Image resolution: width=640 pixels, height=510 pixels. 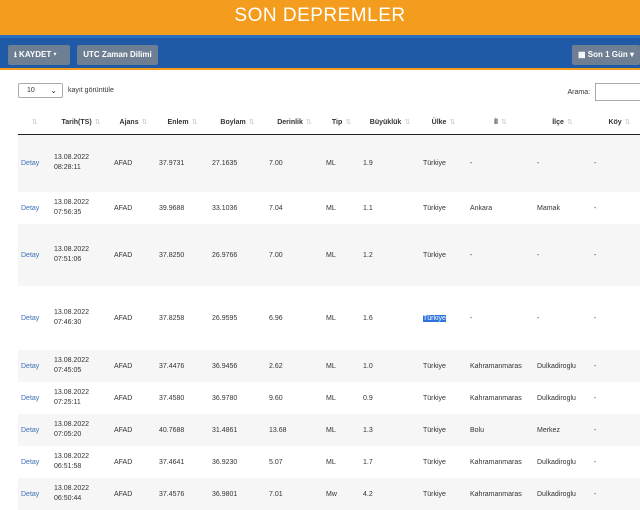 What do you see at coordinates (182, 163) in the screenshot?
I see `lat-cell: 37.9731` at bounding box center [182, 163].